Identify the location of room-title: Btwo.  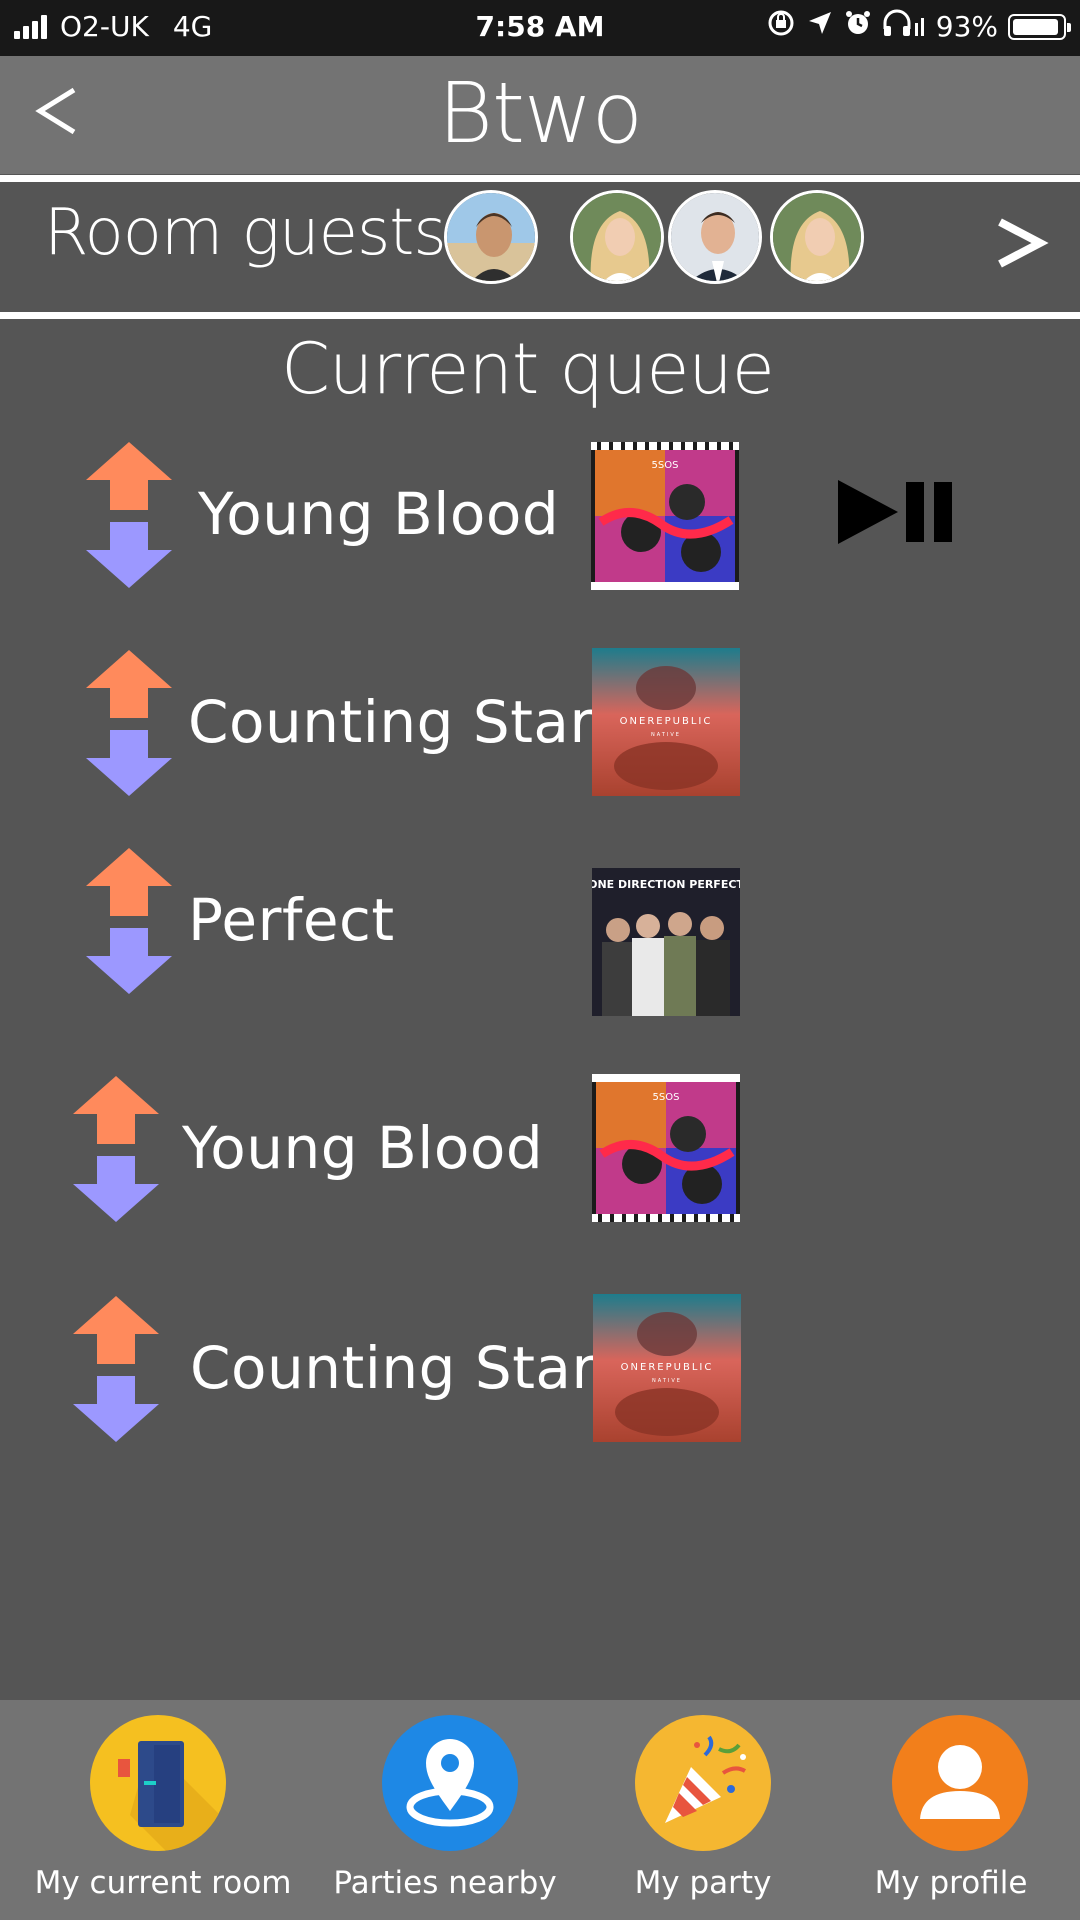
(540, 113).